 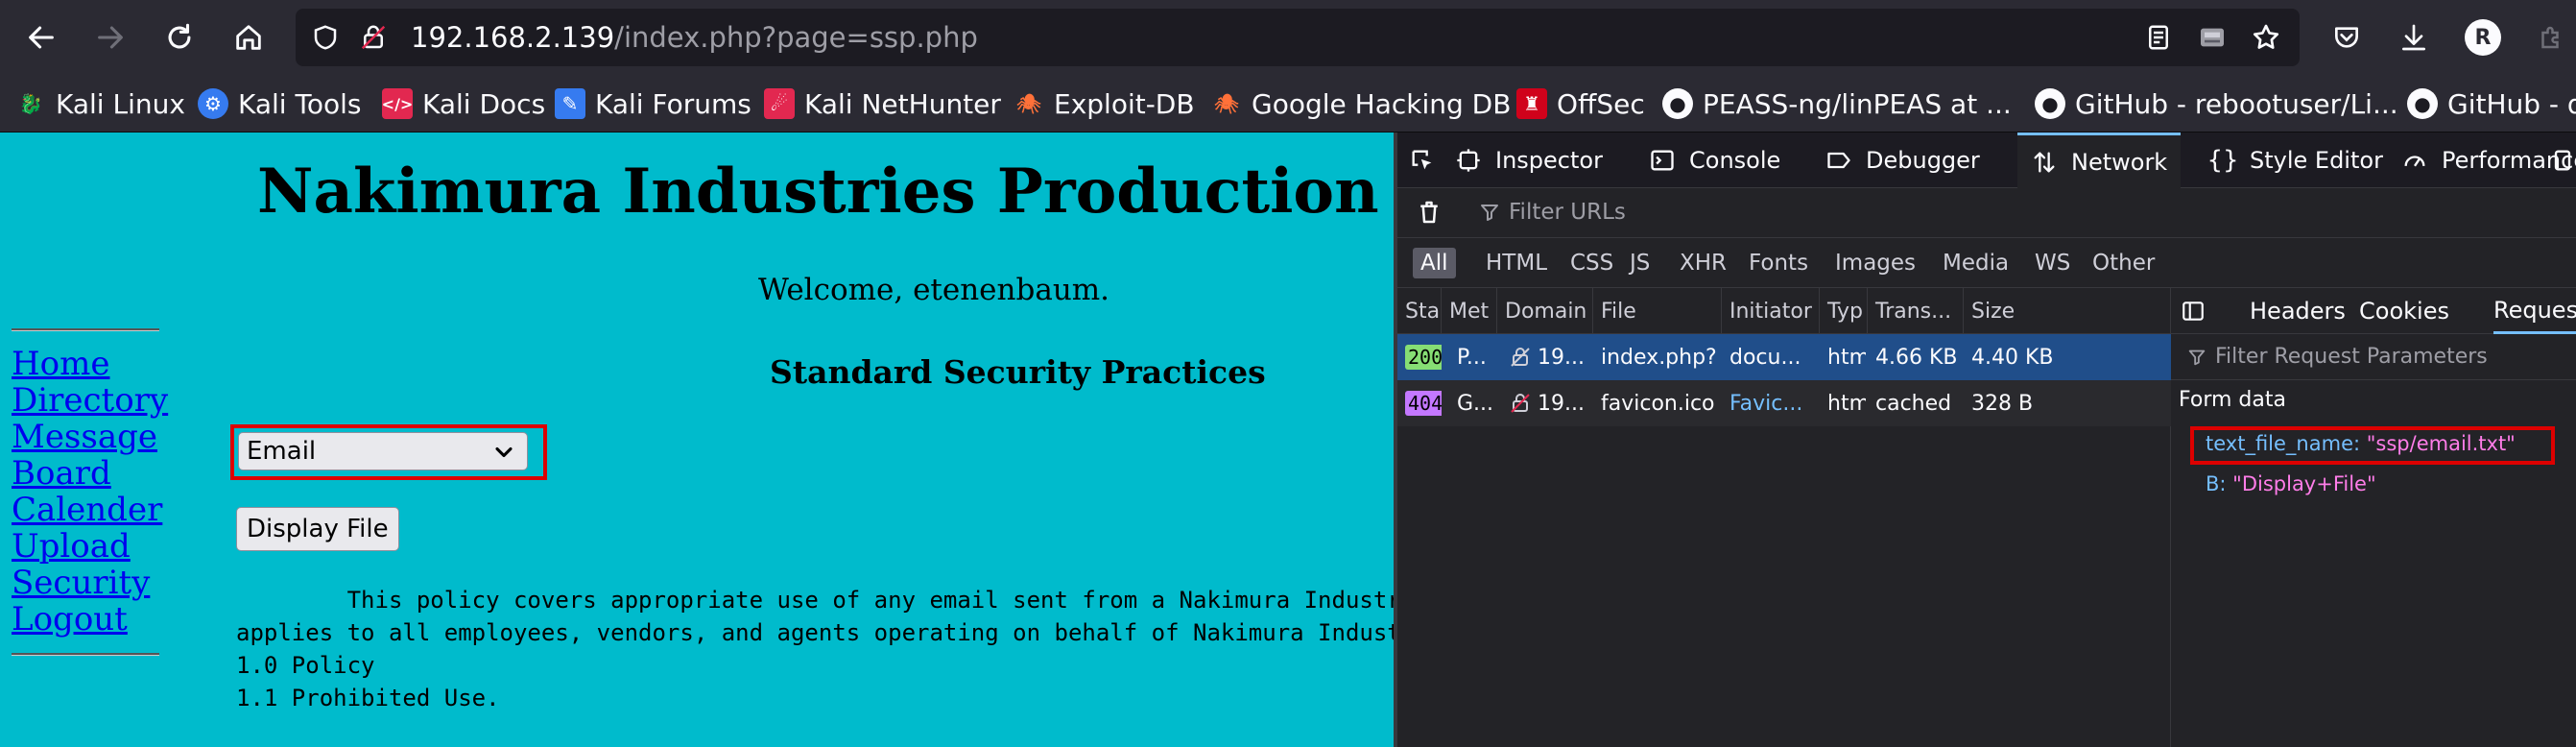 What do you see at coordinates (110, 37) in the screenshot?
I see `forward-button` at bounding box center [110, 37].